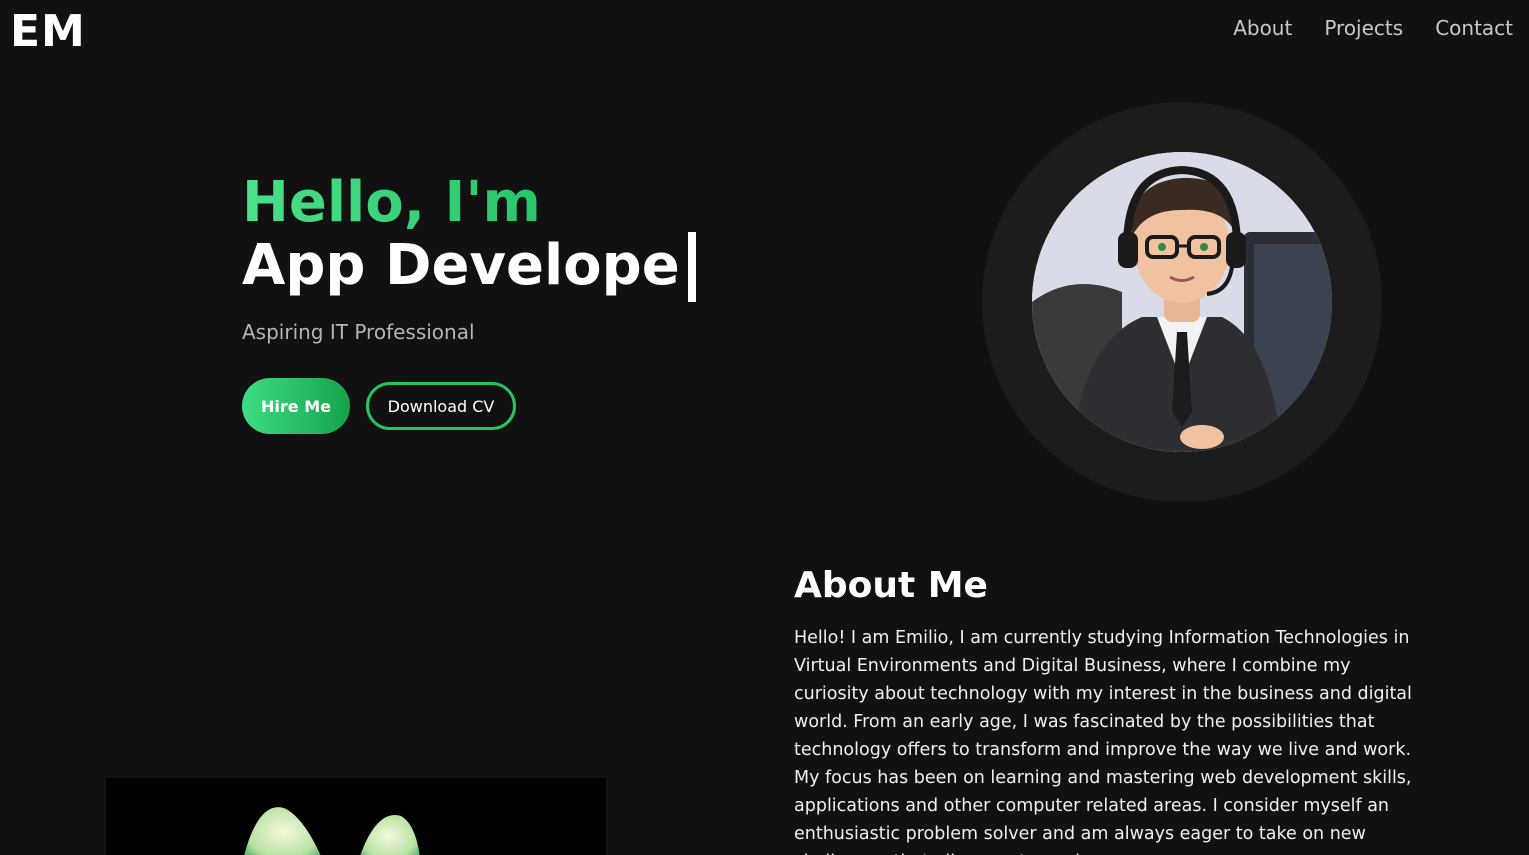 The width and height of the screenshot is (1529, 855). I want to click on nav-link-about: About, so click(1262, 28).